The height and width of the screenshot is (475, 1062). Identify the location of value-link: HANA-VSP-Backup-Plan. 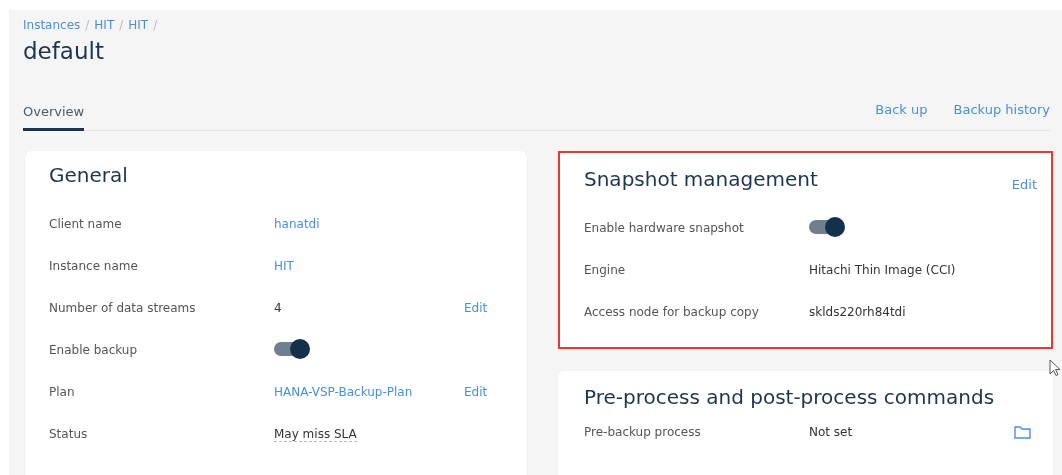
(343, 392).